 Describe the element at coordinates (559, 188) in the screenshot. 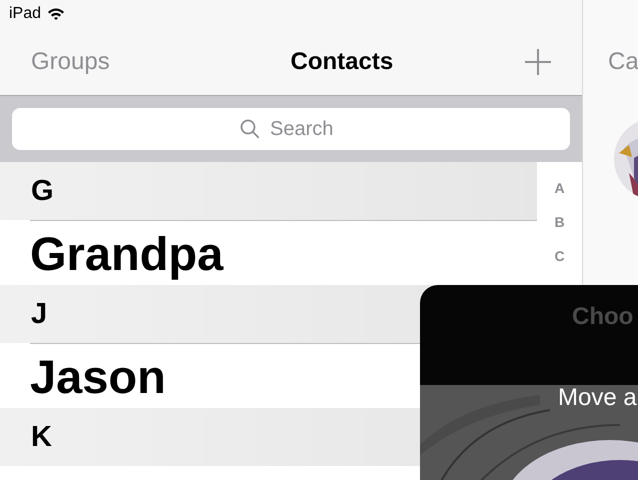

I see `index-letter: A` at that location.